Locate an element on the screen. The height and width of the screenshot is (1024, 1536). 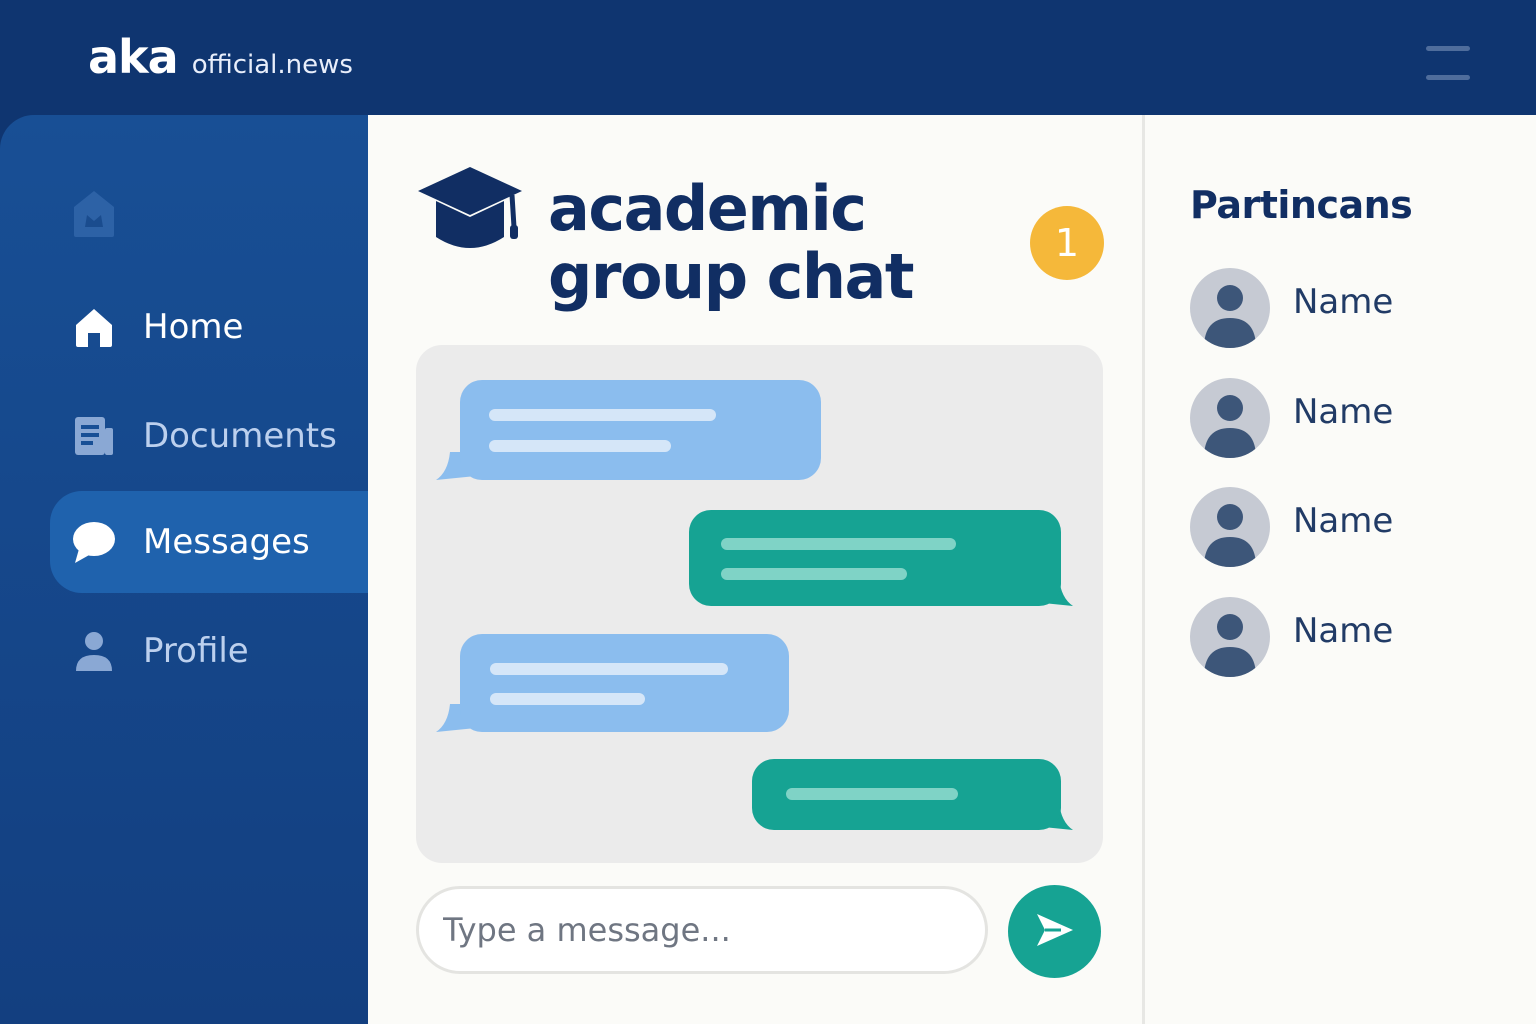
sidebar-item-label: Messages is located at coordinates (226, 542).